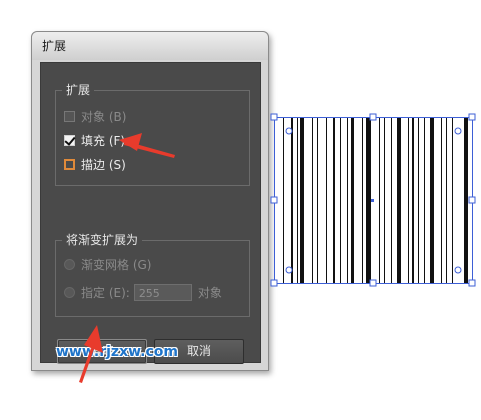 The width and height of the screenshot is (481, 420). I want to click on corner-widget-top-left, so click(289, 131).